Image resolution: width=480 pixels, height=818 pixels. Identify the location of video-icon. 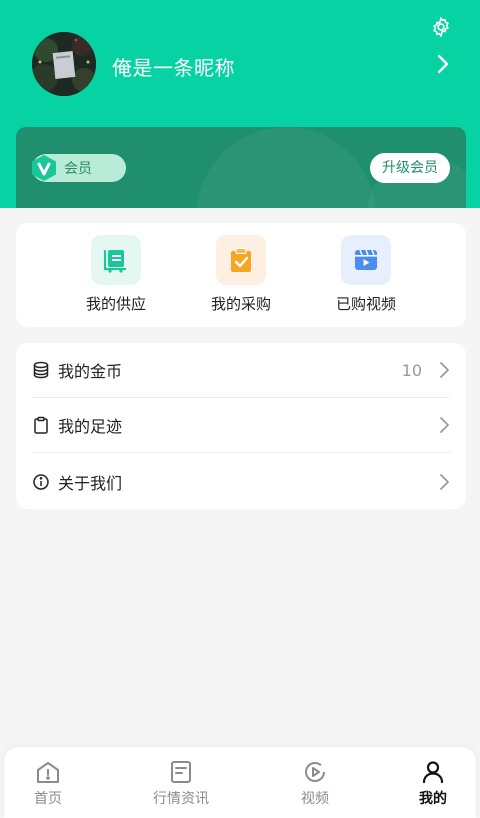
(366, 259).